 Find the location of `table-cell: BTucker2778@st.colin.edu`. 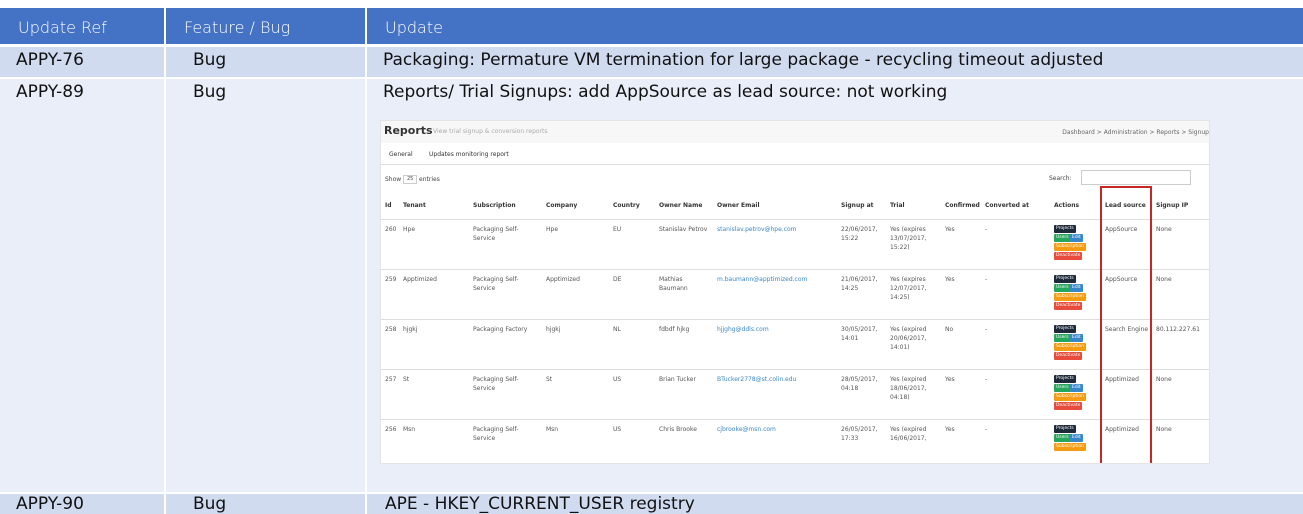

table-cell: BTucker2778@st.colin.edu is located at coordinates (757, 379).